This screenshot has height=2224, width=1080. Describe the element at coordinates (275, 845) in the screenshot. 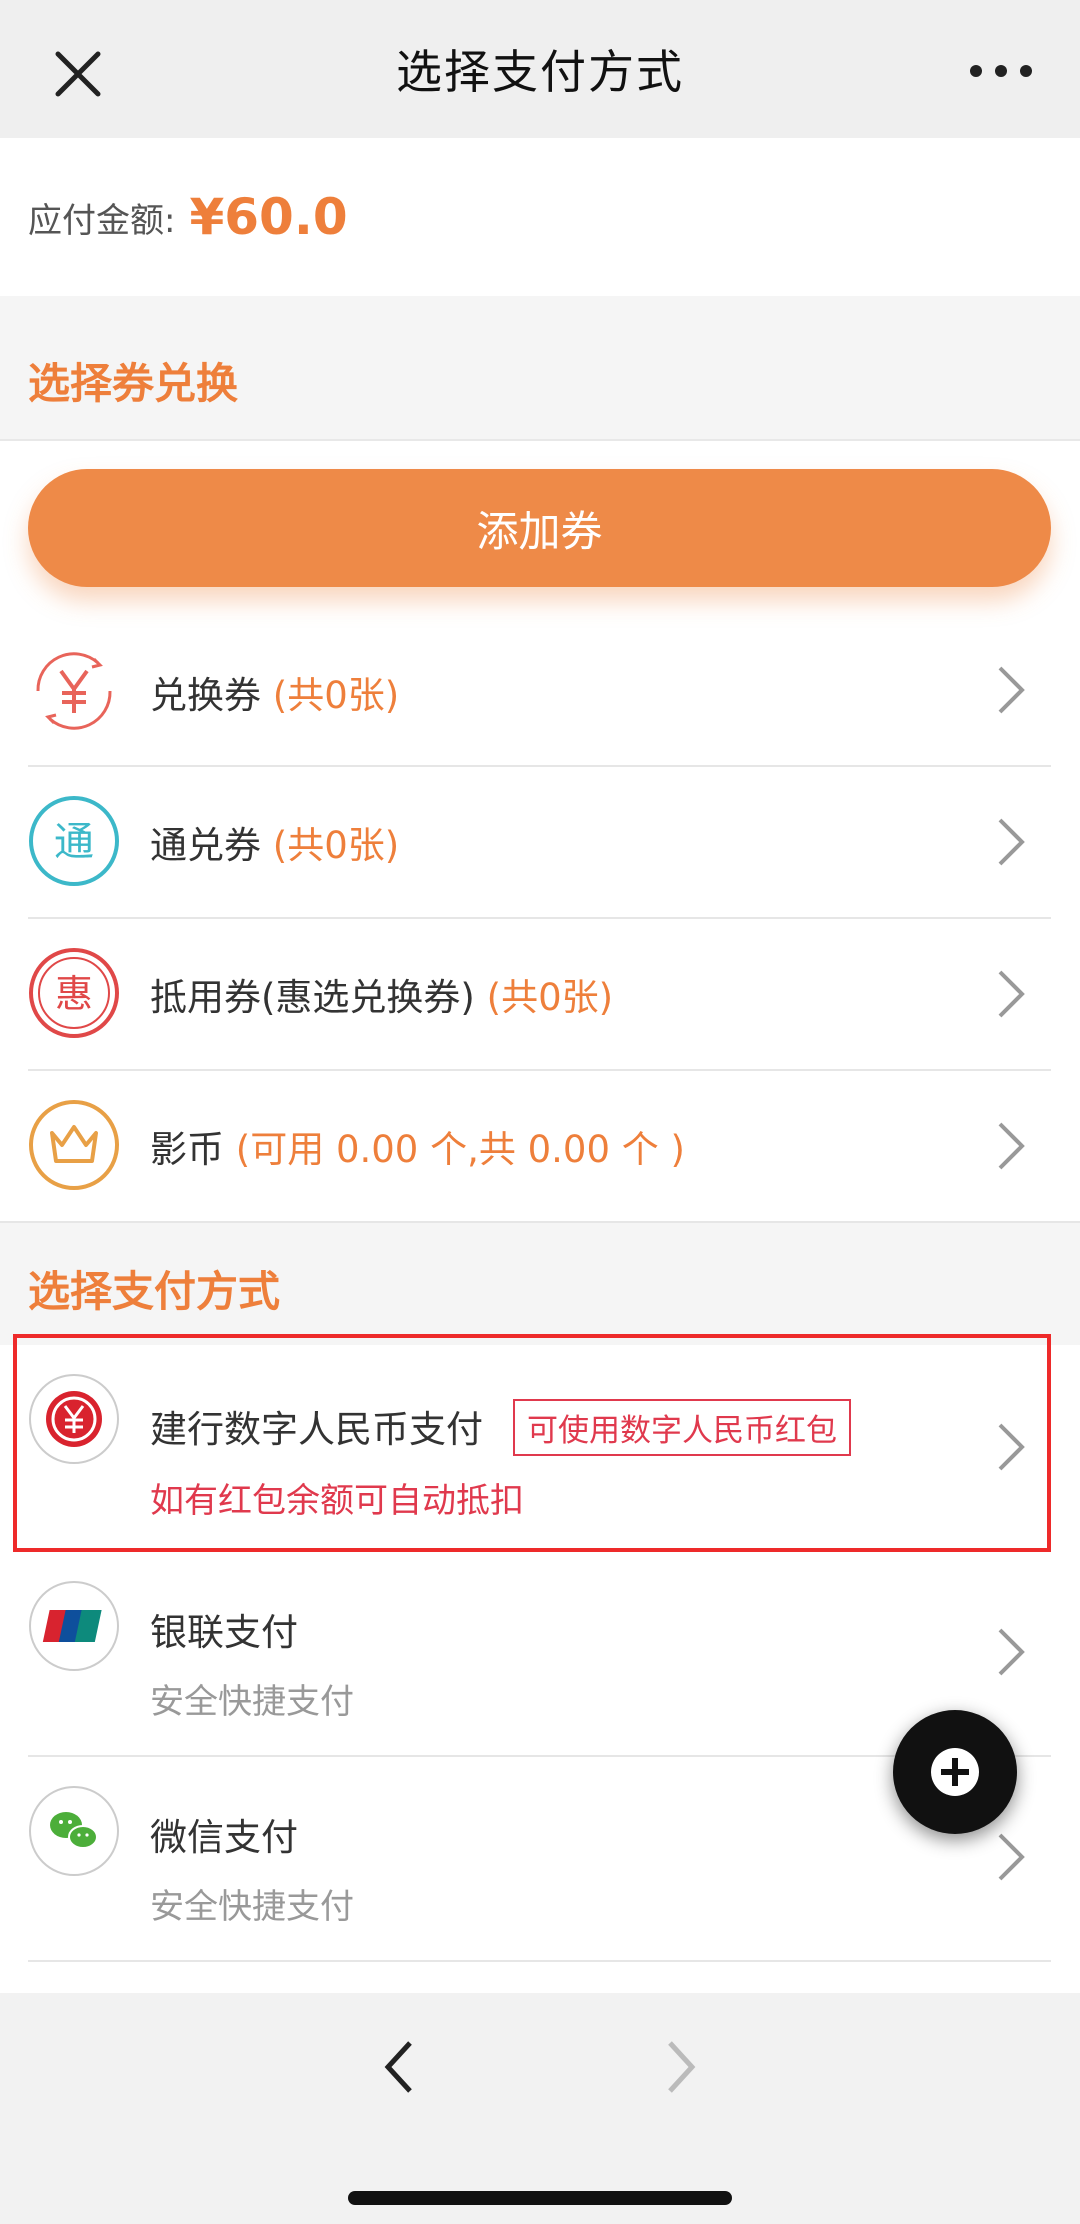

I see `coupon-name: 通兑券 (共0张)` at that location.